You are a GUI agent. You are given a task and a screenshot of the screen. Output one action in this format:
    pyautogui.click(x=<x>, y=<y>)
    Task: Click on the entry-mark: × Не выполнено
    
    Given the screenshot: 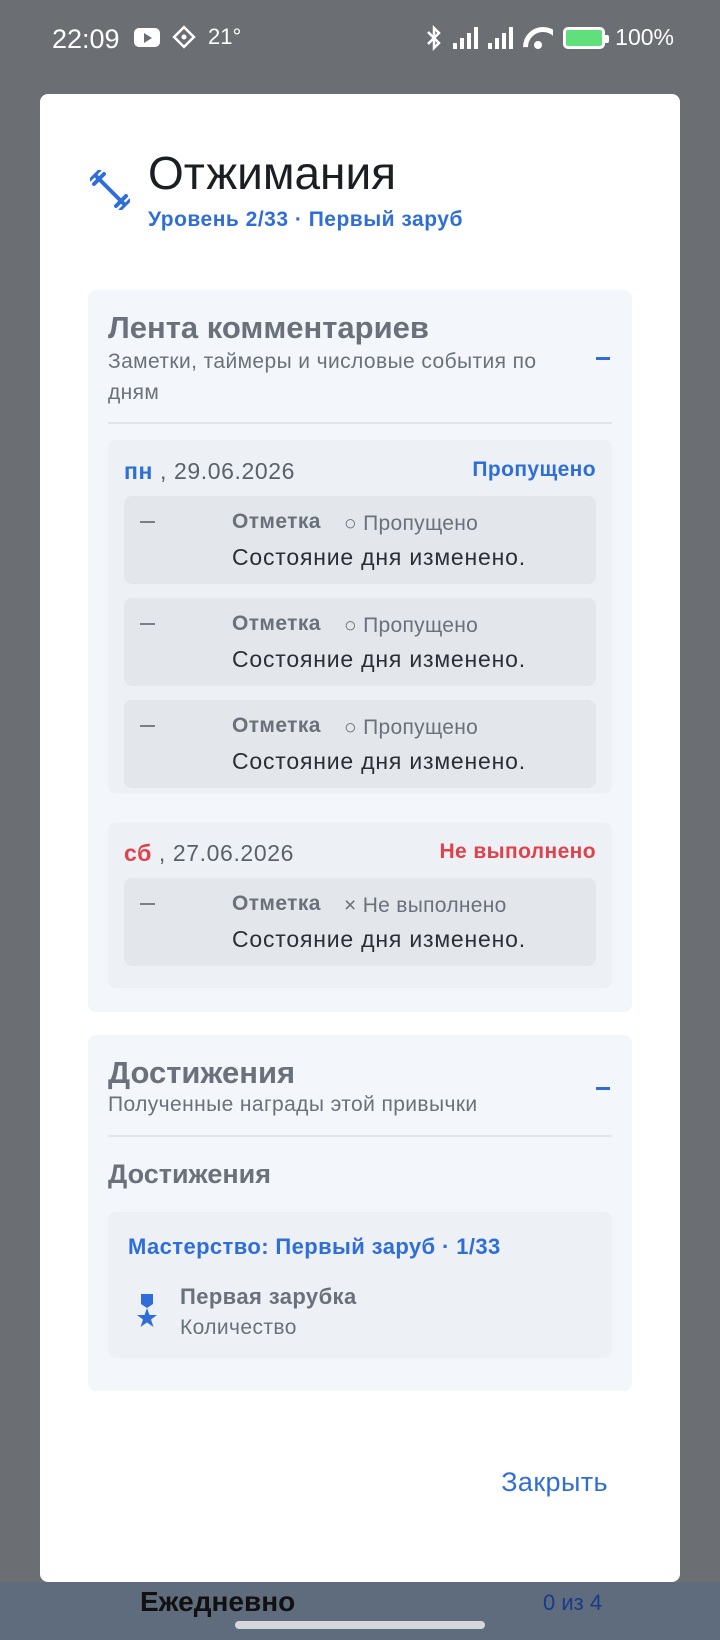 What is the action you would take?
    pyautogui.click(x=425, y=905)
    